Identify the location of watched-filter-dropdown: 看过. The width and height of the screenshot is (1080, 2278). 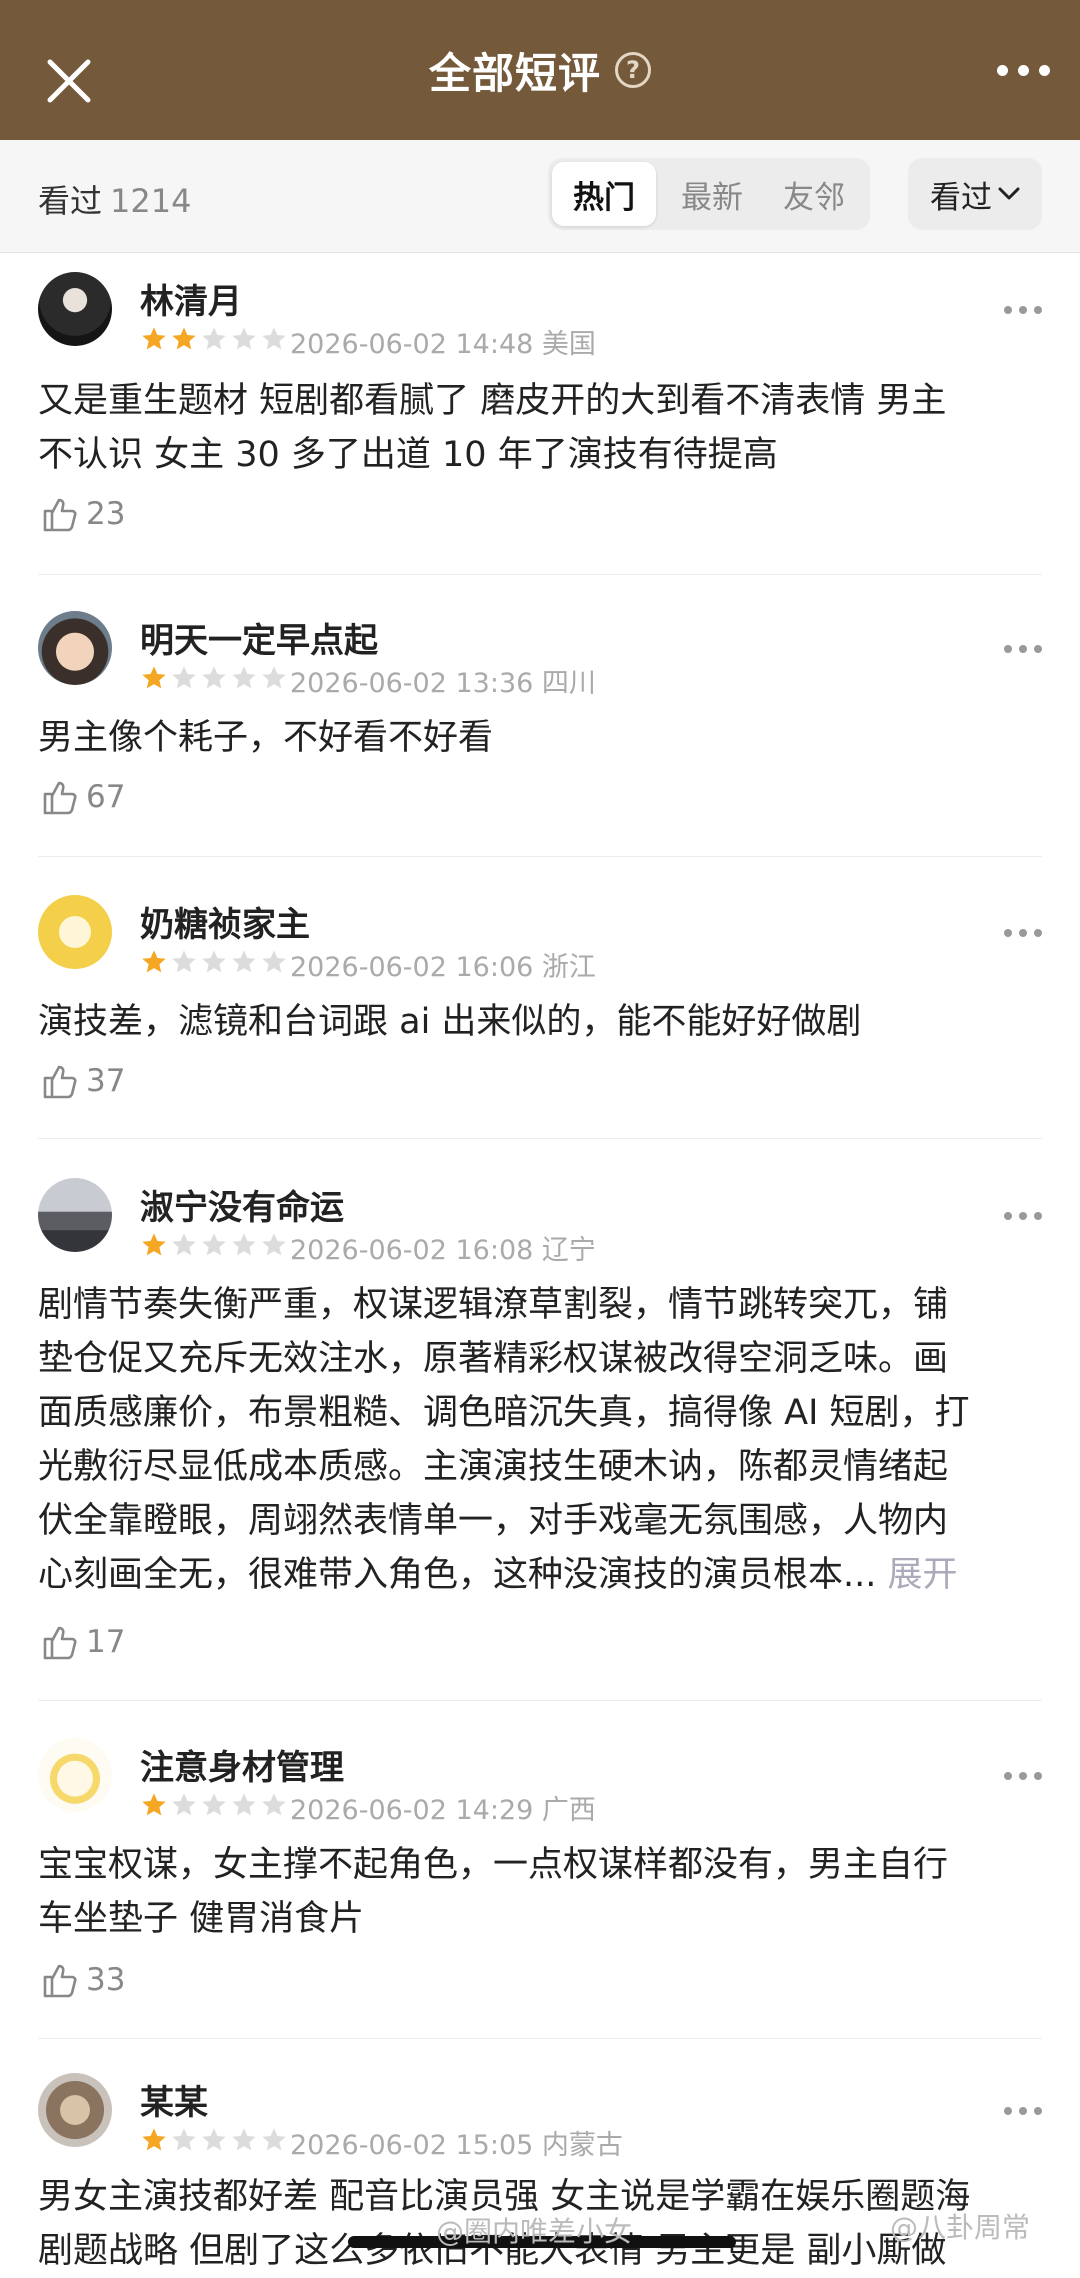
(975, 194).